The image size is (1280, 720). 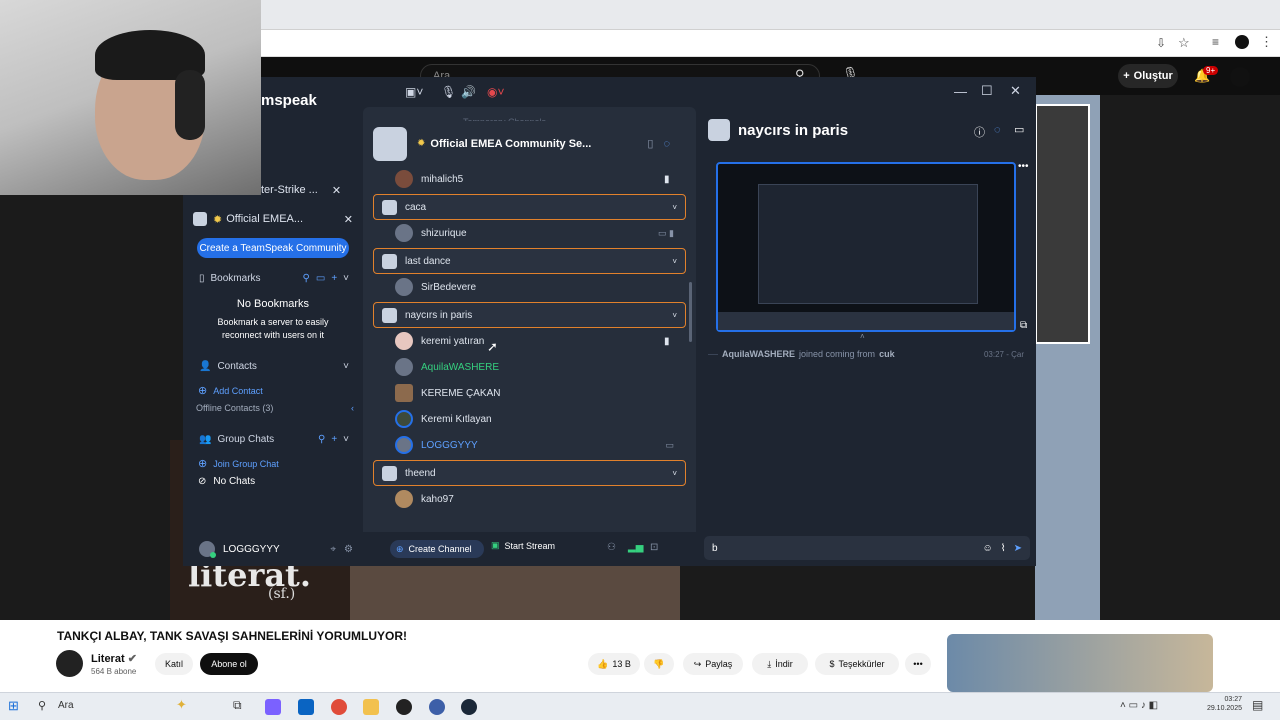 What do you see at coordinates (529, 179) in the screenshot?
I see `list-item: mihalich5 ▮` at bounding box center [529, 179].